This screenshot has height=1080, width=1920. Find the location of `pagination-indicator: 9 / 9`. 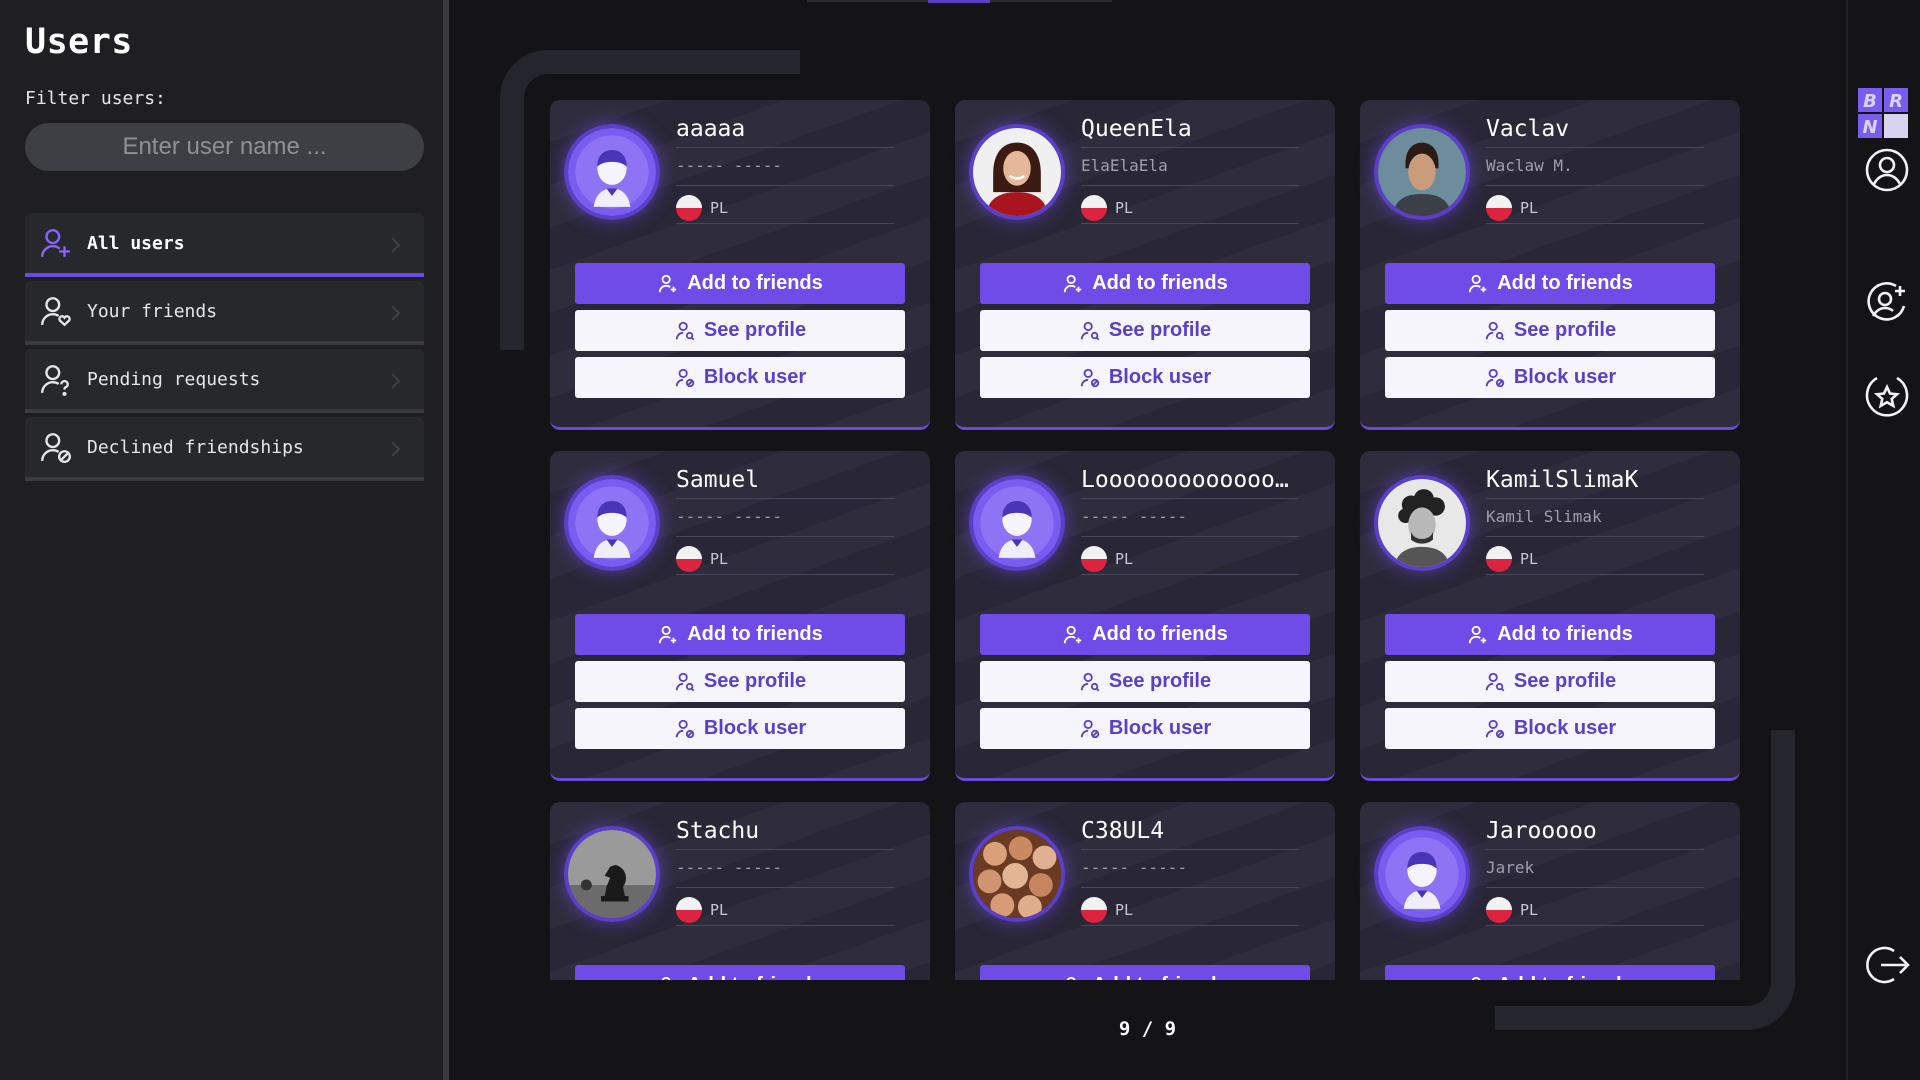

pagination-indicator: 9 / 9 is located at coordinates (1147, 1029).